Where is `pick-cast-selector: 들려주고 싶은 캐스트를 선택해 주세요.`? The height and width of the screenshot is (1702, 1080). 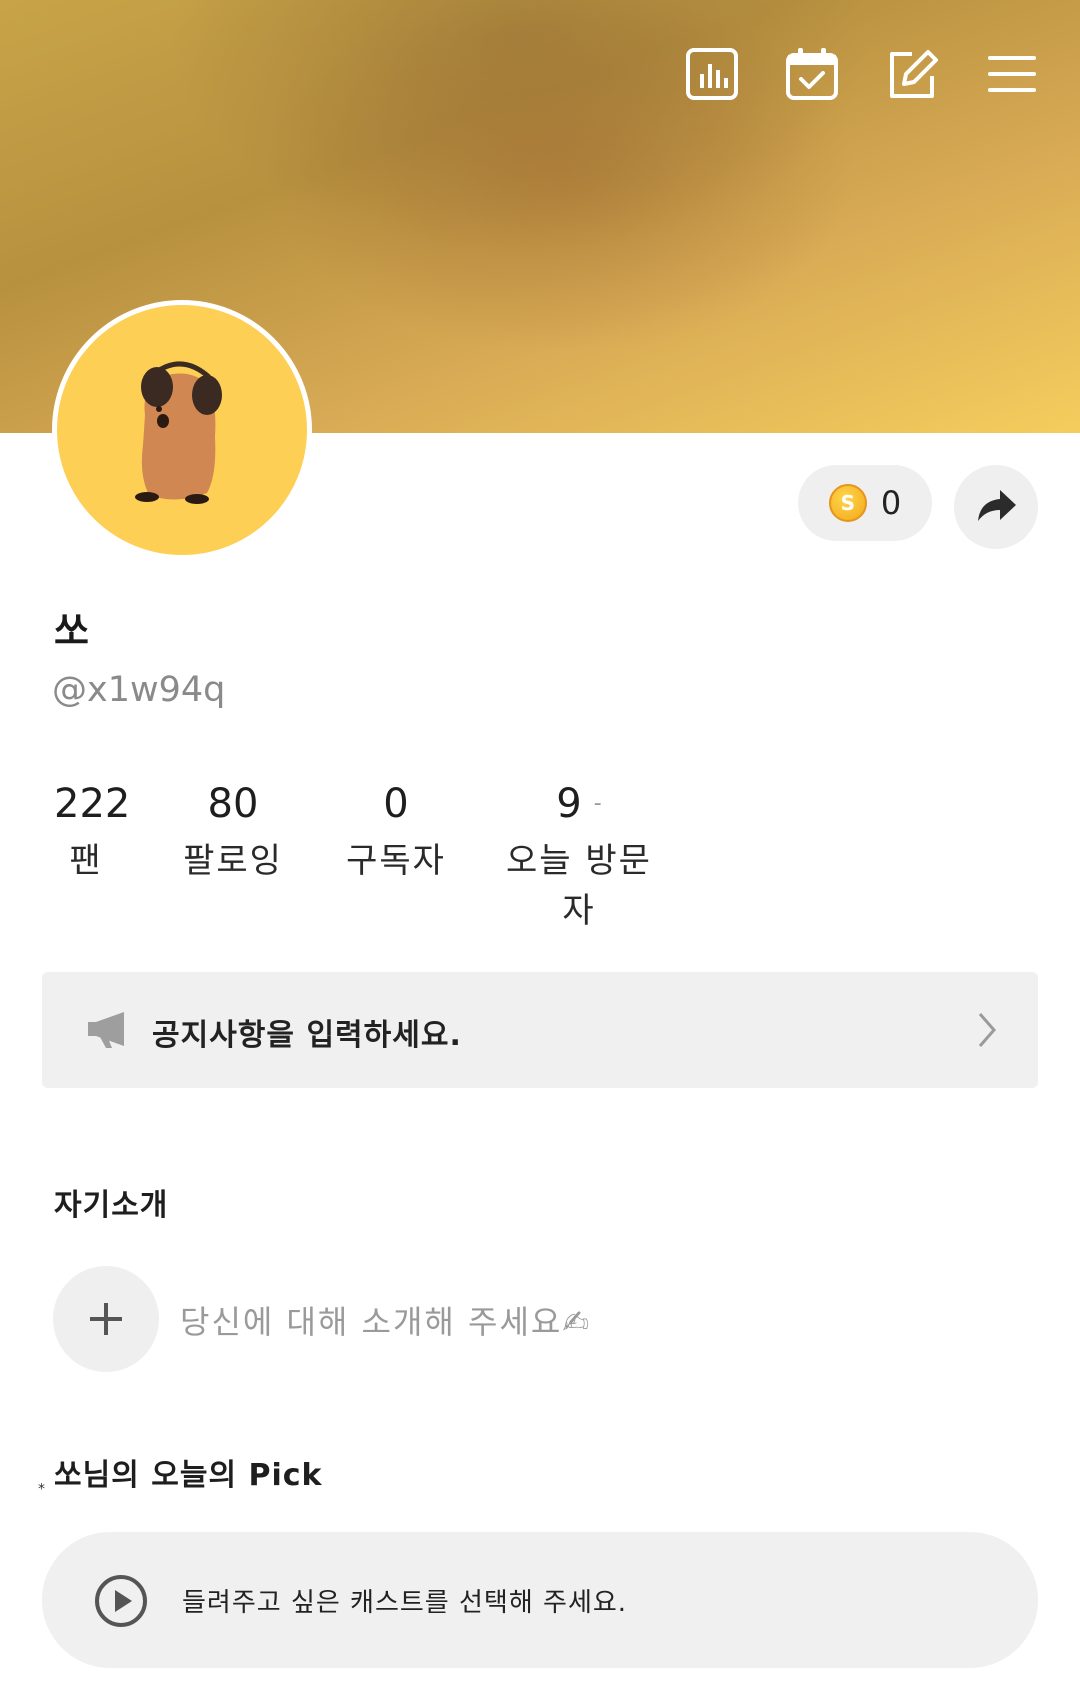 pick-cast-selector: 들려주고 싶은 캐스트를 선택해 주세요. is located at coordinates (540, 1600).